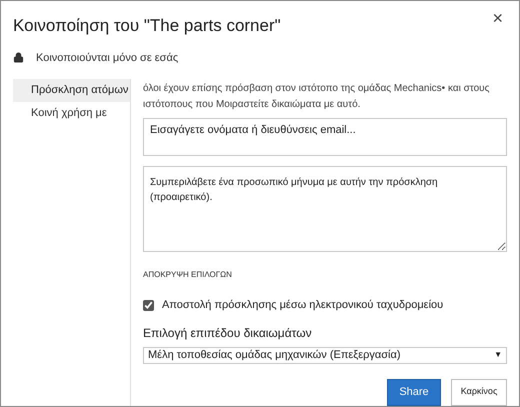 The image size is (520, 407). What do you see at coordinates (187, 275) in the screenshot?
I see `hide-options-link: ΑΠΟΚΡΥΨΗ ΕΠΙΛΟΓΩΝ` at bounding box center [187, 275].